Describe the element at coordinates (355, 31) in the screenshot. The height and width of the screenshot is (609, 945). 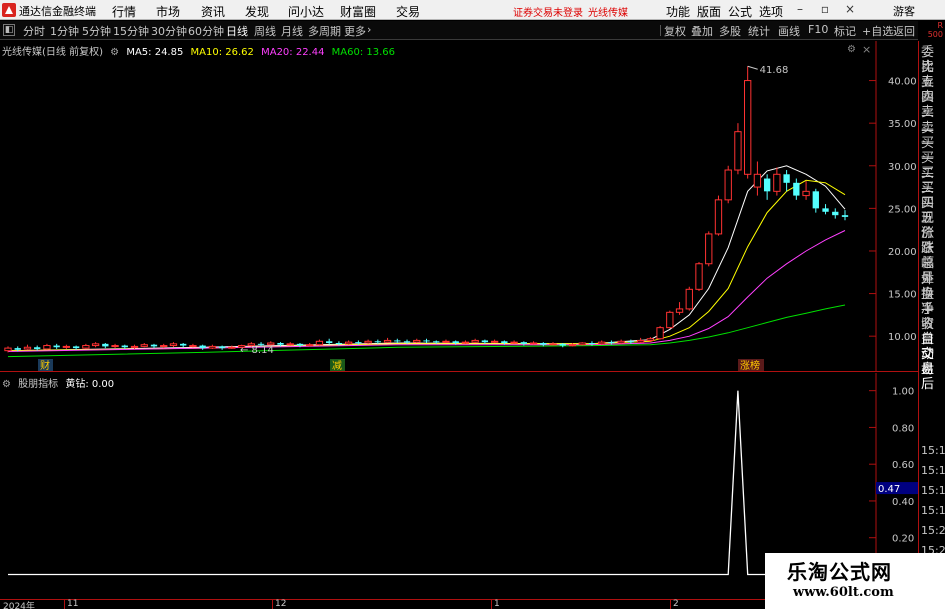
I see `period-more: 更多` at that location.